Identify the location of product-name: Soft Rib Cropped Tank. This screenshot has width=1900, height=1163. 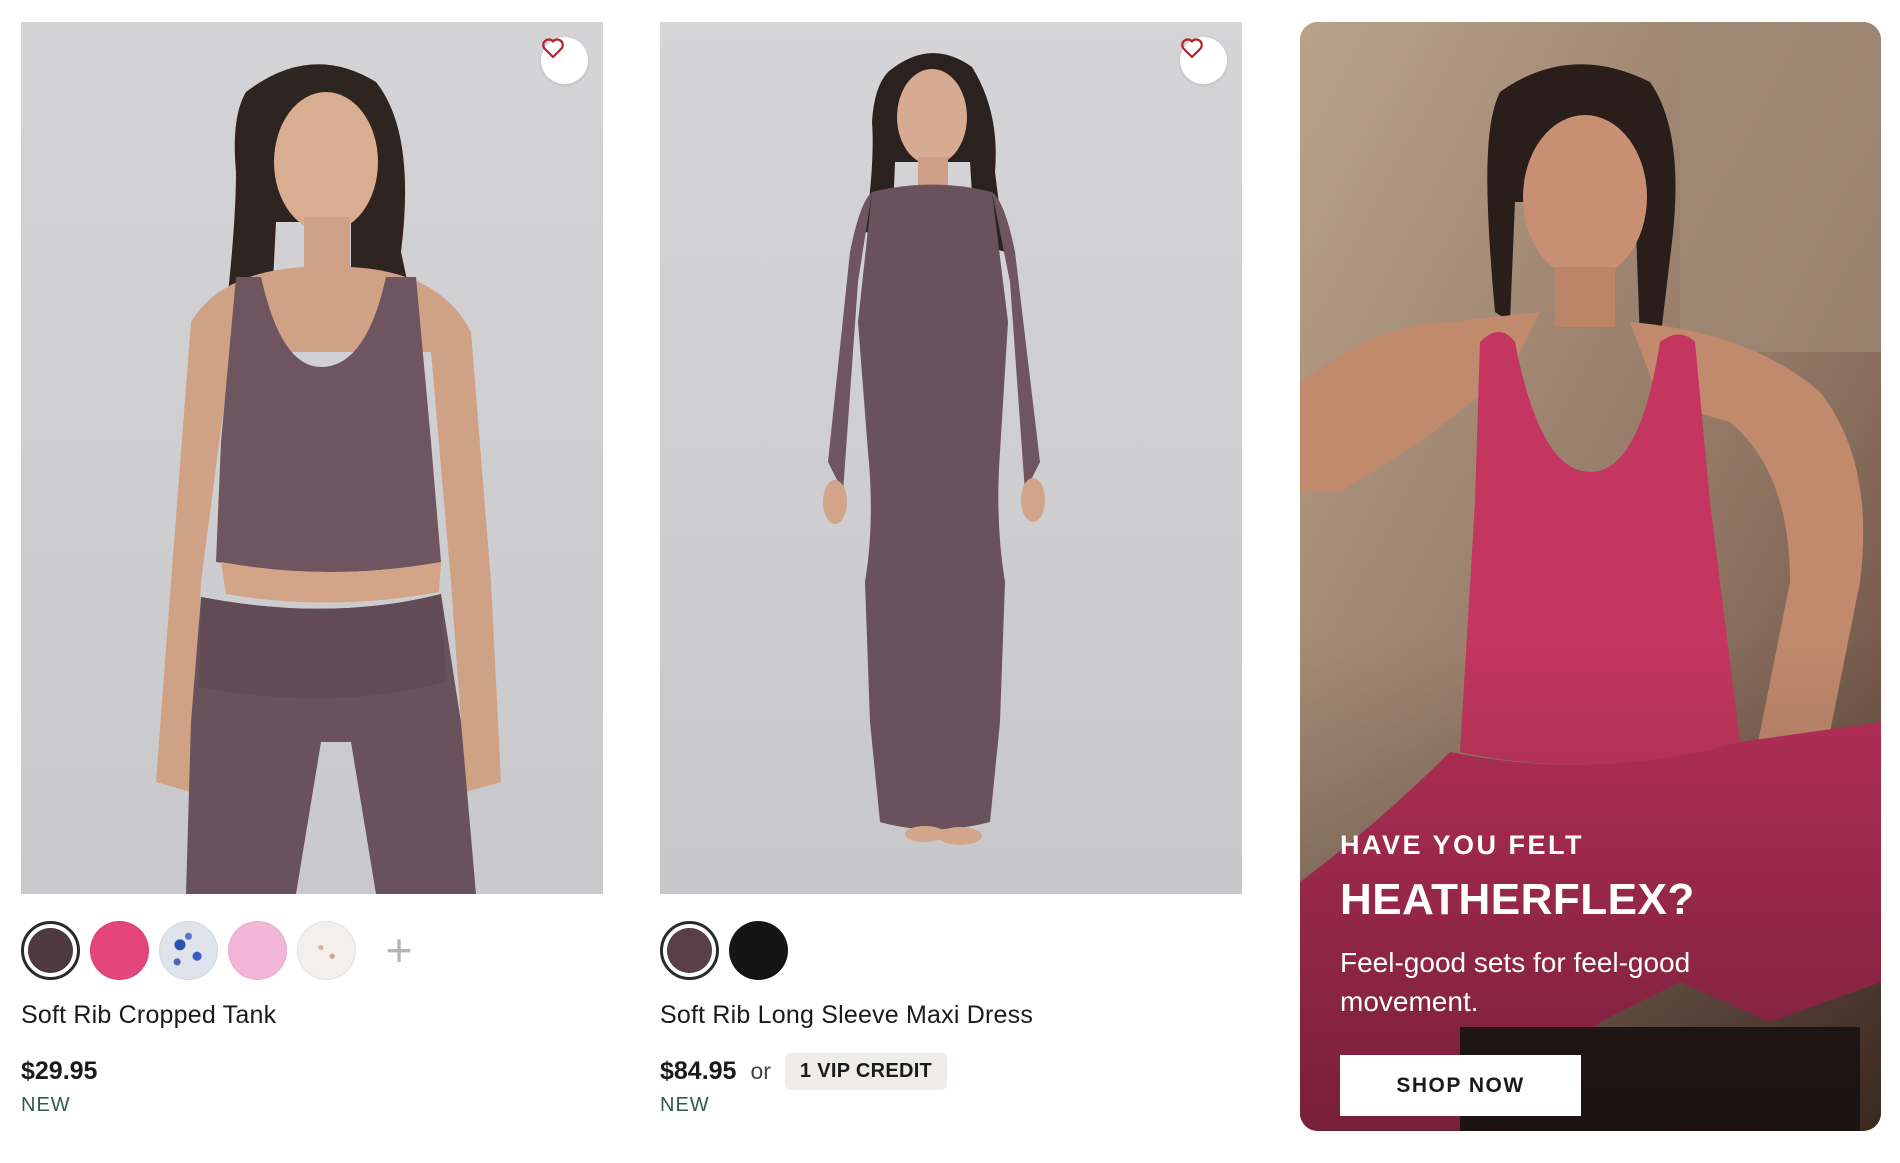
(312, 1015).